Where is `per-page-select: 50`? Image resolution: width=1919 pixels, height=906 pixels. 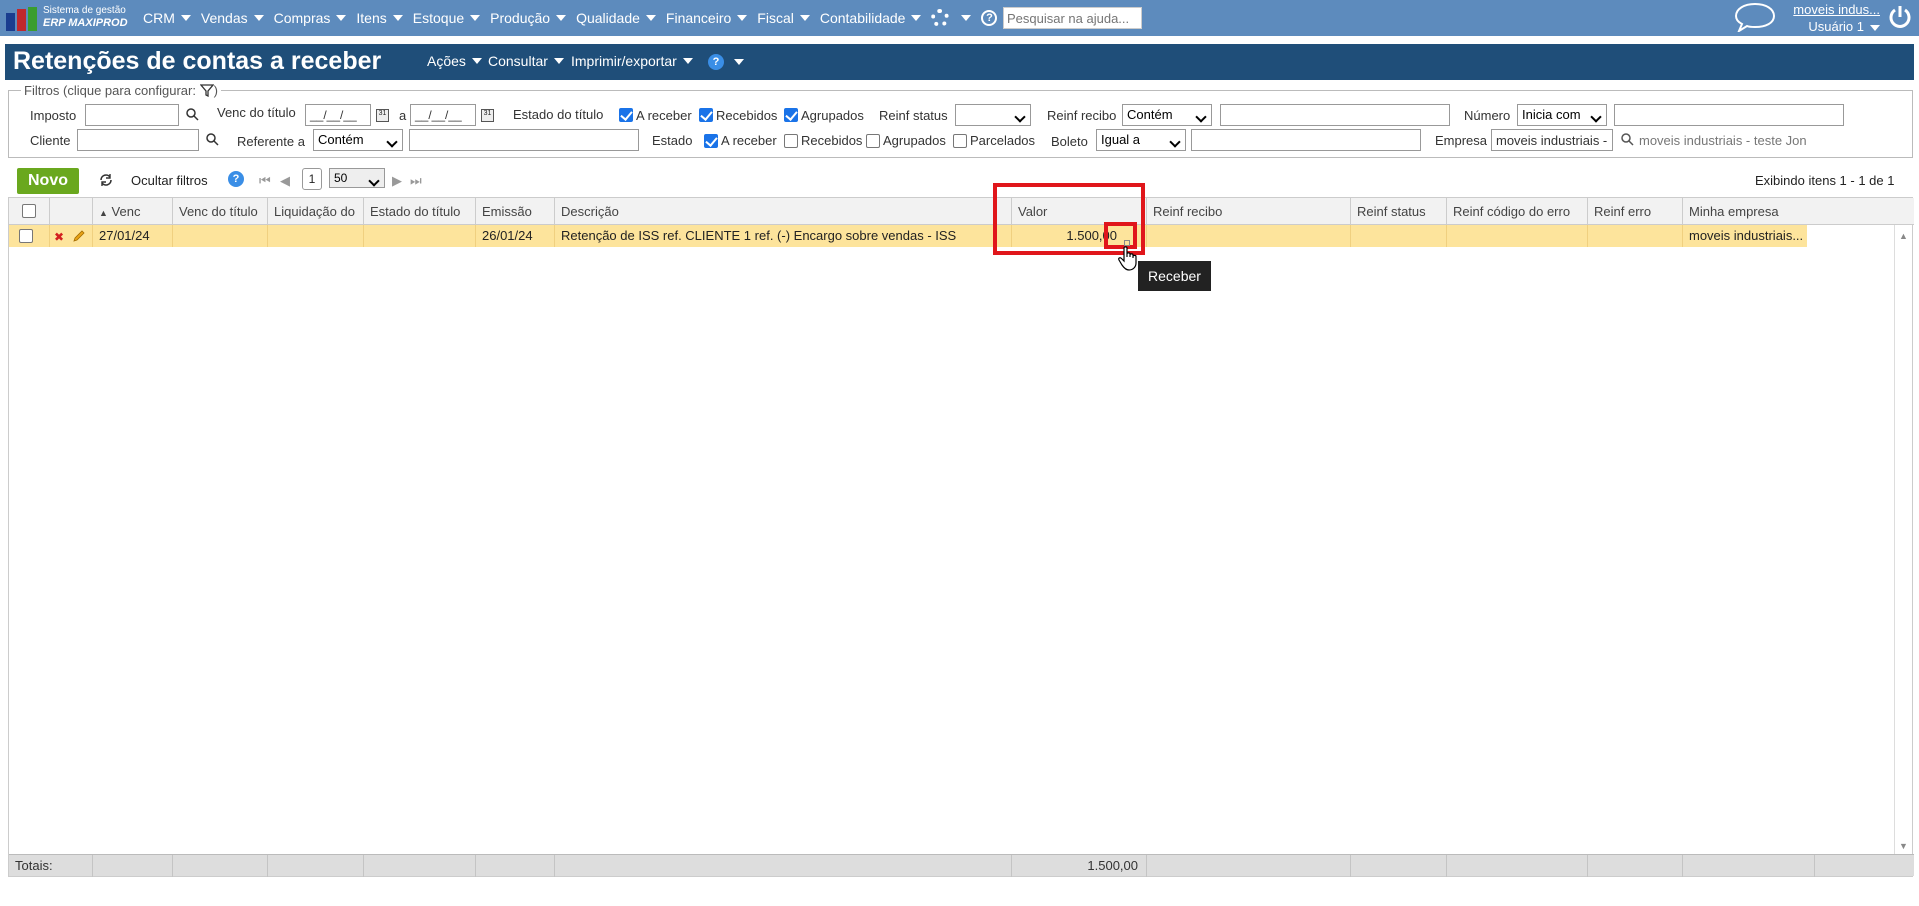 per-page-select: 50 is located at coordinates (357, 178).